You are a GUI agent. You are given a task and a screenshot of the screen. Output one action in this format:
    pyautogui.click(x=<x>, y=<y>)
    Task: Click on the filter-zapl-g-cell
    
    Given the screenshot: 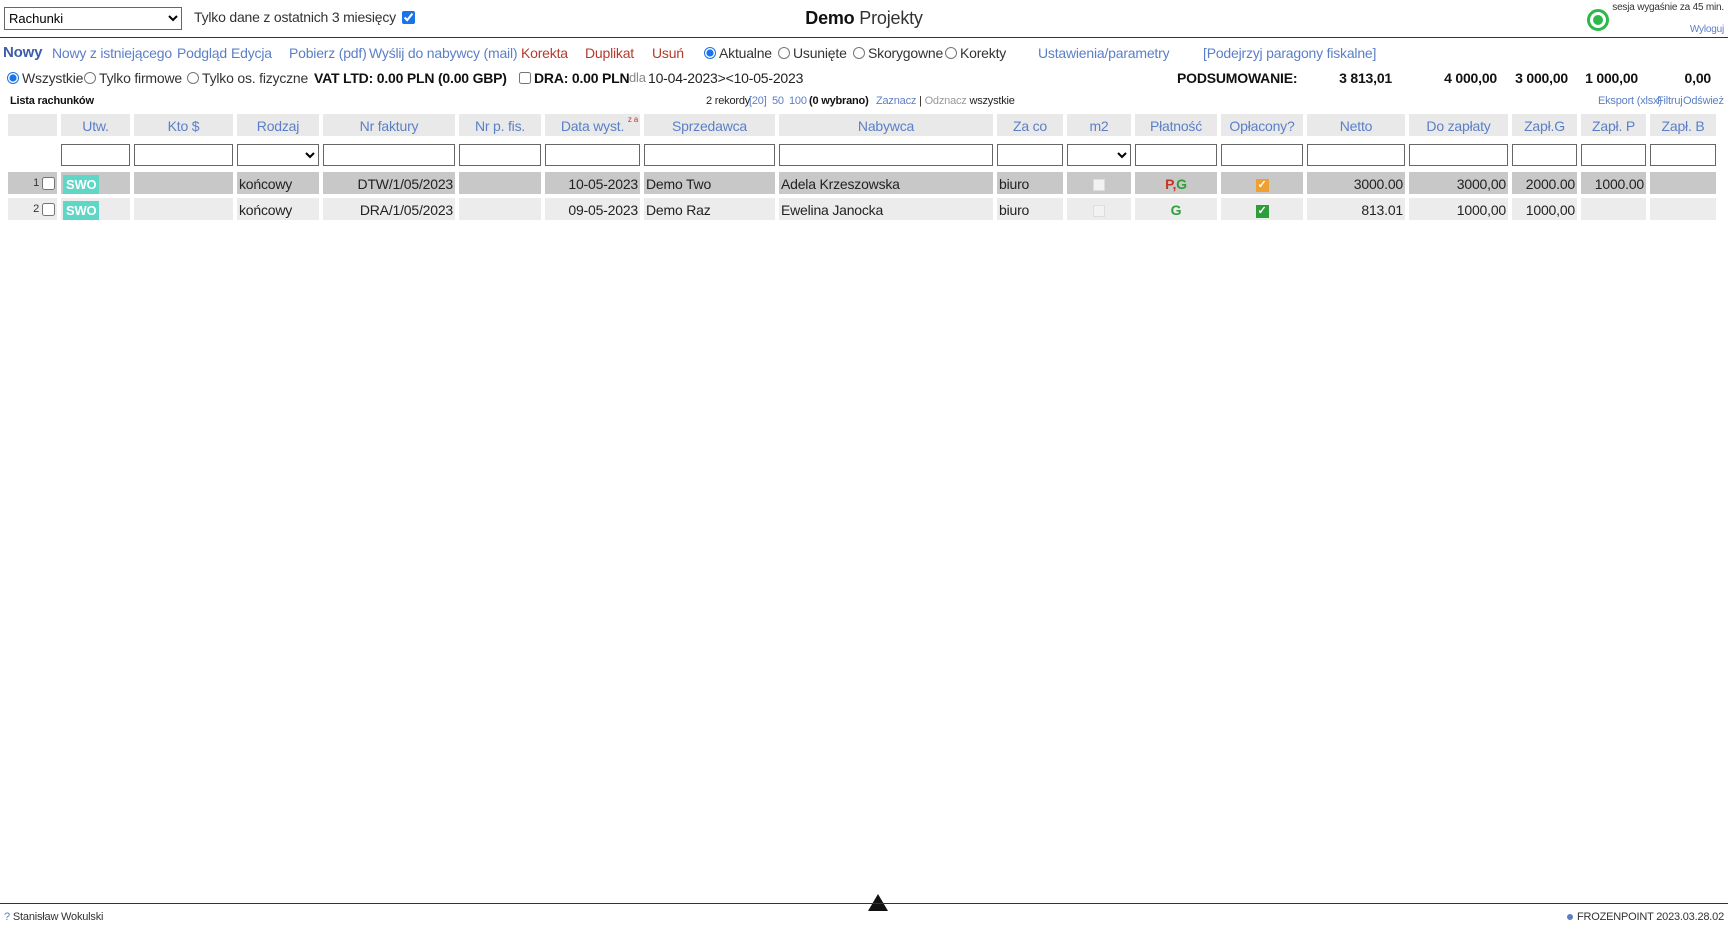 What is the action you would take?
    pyautogui.click(x=1544, y=155)
    